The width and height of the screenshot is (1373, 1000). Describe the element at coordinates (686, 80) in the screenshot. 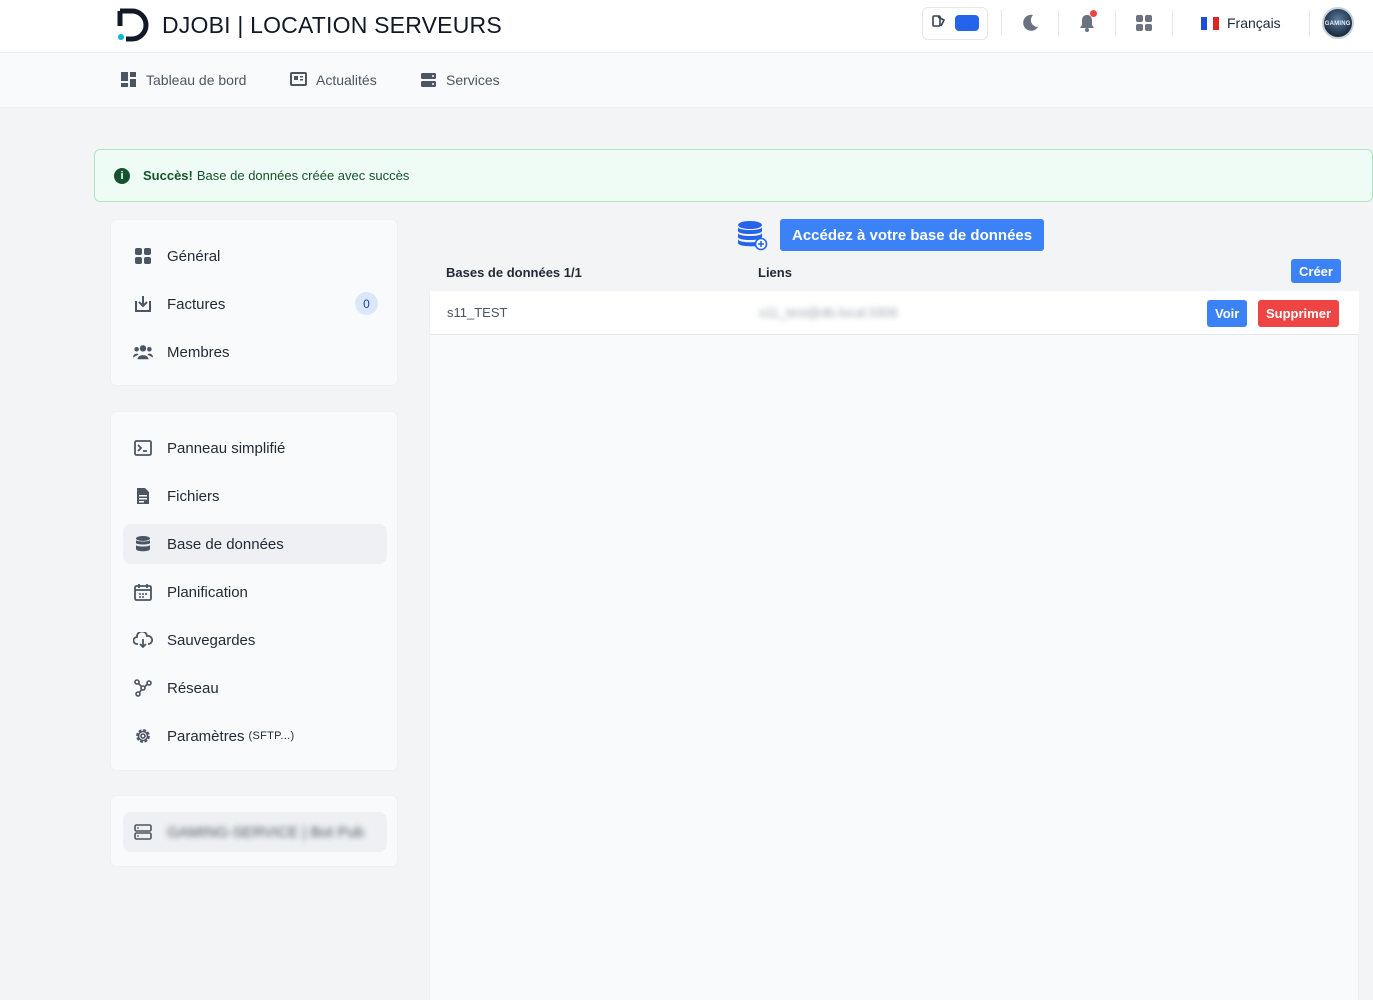

I see `sub-navigation: Tableau de bord Actualités Services` at that location.